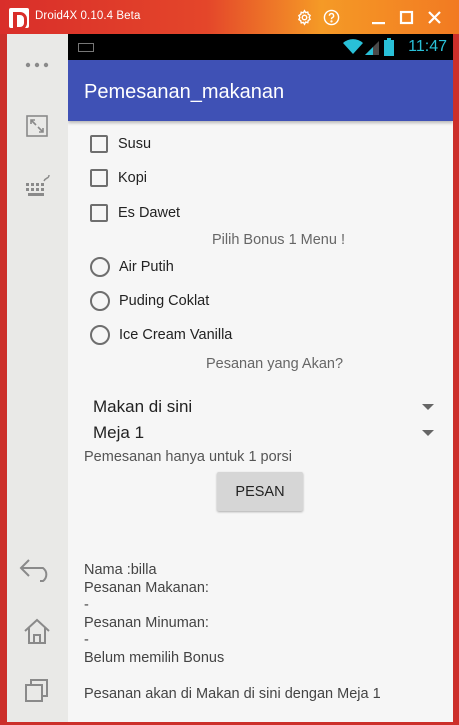 The image size is (459, 725). Describe the element at coordinates (304, 17) in the screenshot. I see `settings-icon` at that location.